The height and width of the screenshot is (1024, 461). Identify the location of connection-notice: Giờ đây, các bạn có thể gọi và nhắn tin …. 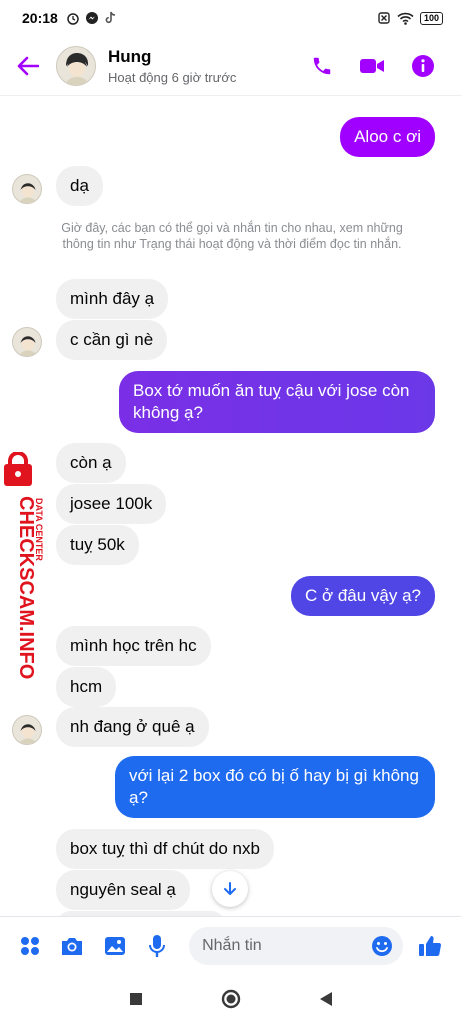
(232, 236).